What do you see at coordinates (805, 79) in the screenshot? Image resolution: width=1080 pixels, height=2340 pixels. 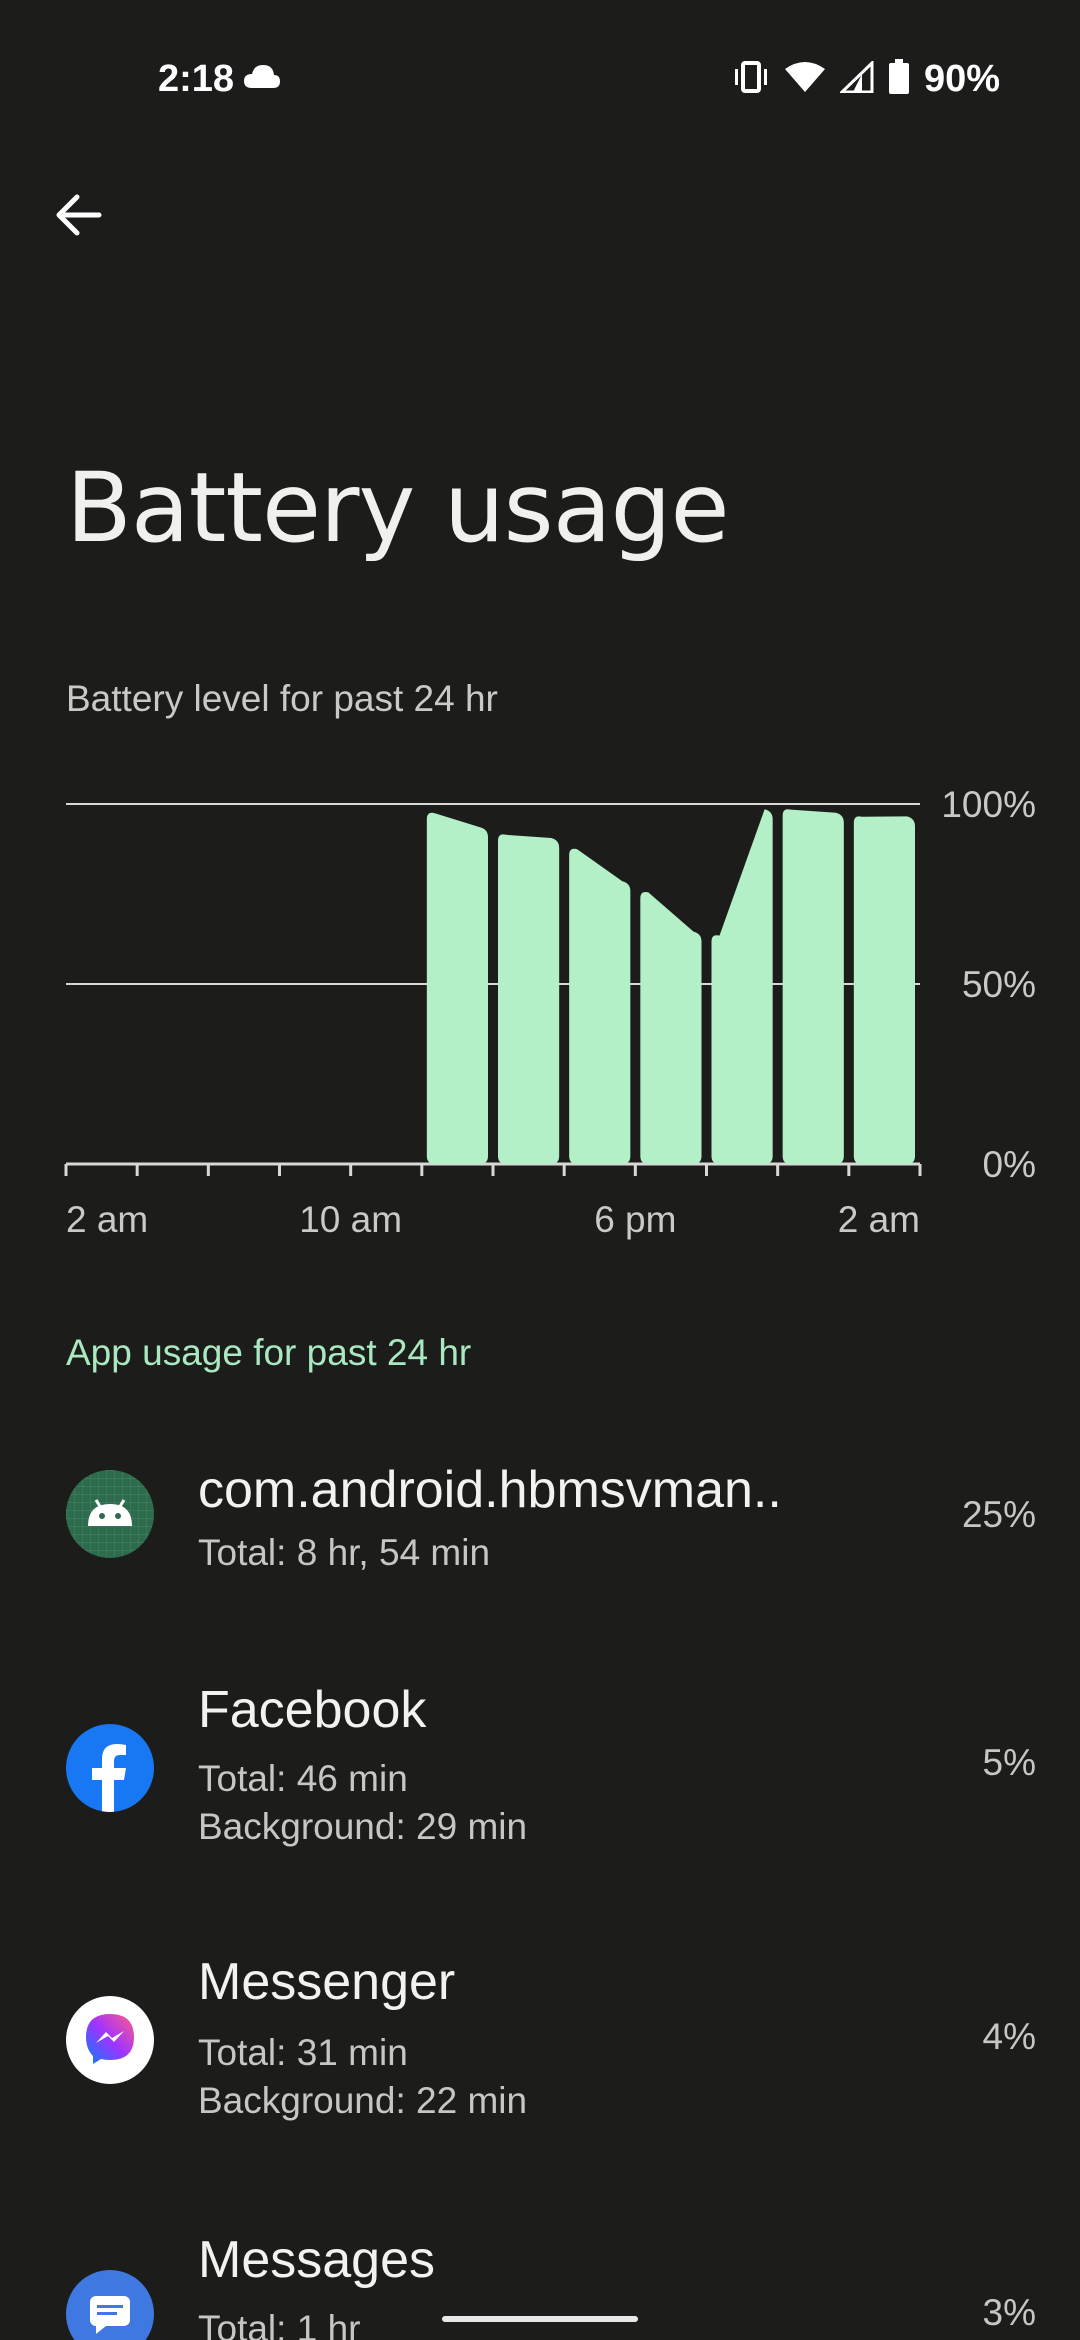 I see `wifi-icon` at bounding box center [805, 79].